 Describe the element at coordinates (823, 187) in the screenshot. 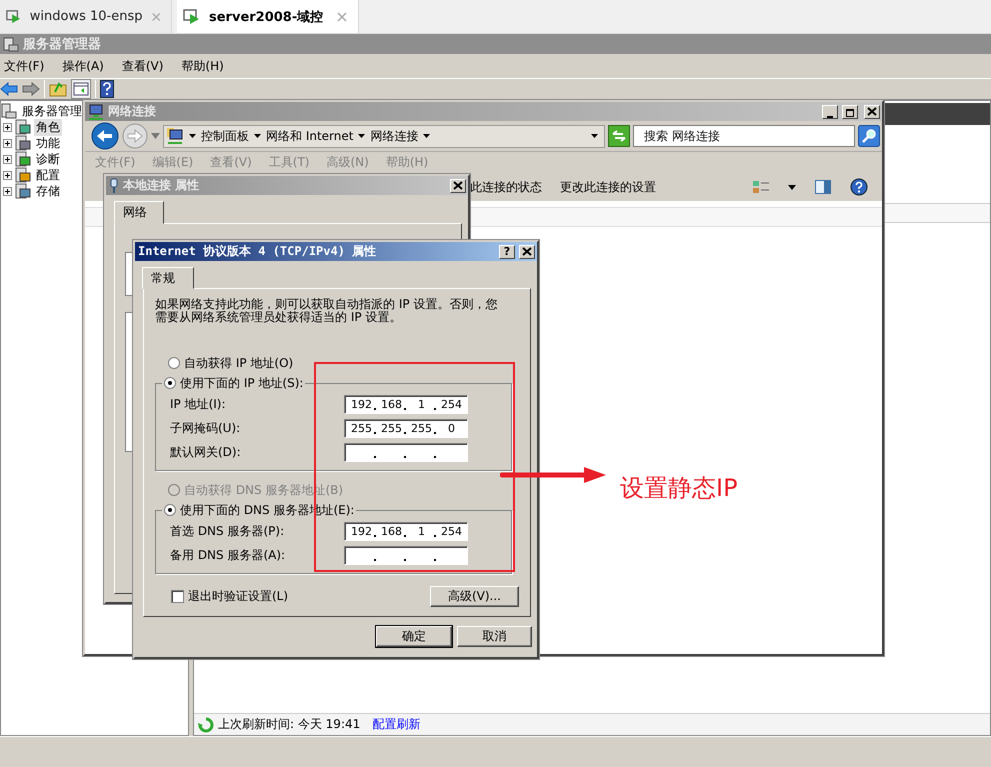

I see `preview-pane-icon` at that location.